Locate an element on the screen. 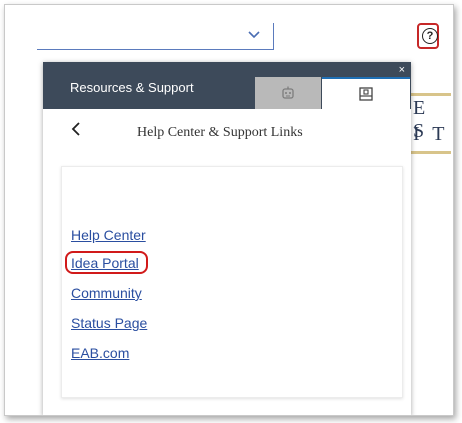 Image resolution: width=462 pixels, height=423 pixels. robot-icon is located at coordinates (288, 92).